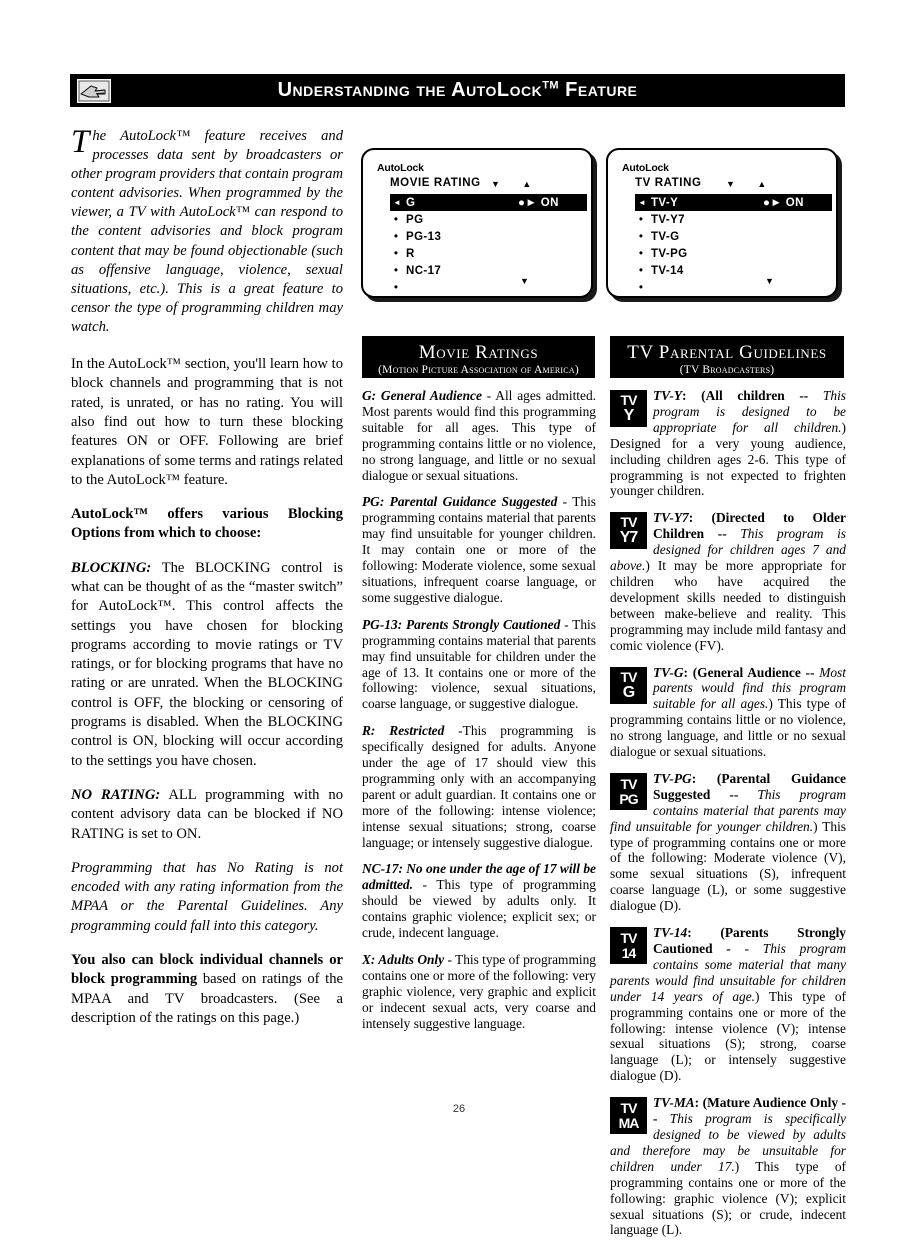 The width and height of the screenshot is (918, 1249). What do you see at coordinates (629, 538) in the screenshot?
I see `tv-icon-bottom: Y7` at bounding box center [629, 538].